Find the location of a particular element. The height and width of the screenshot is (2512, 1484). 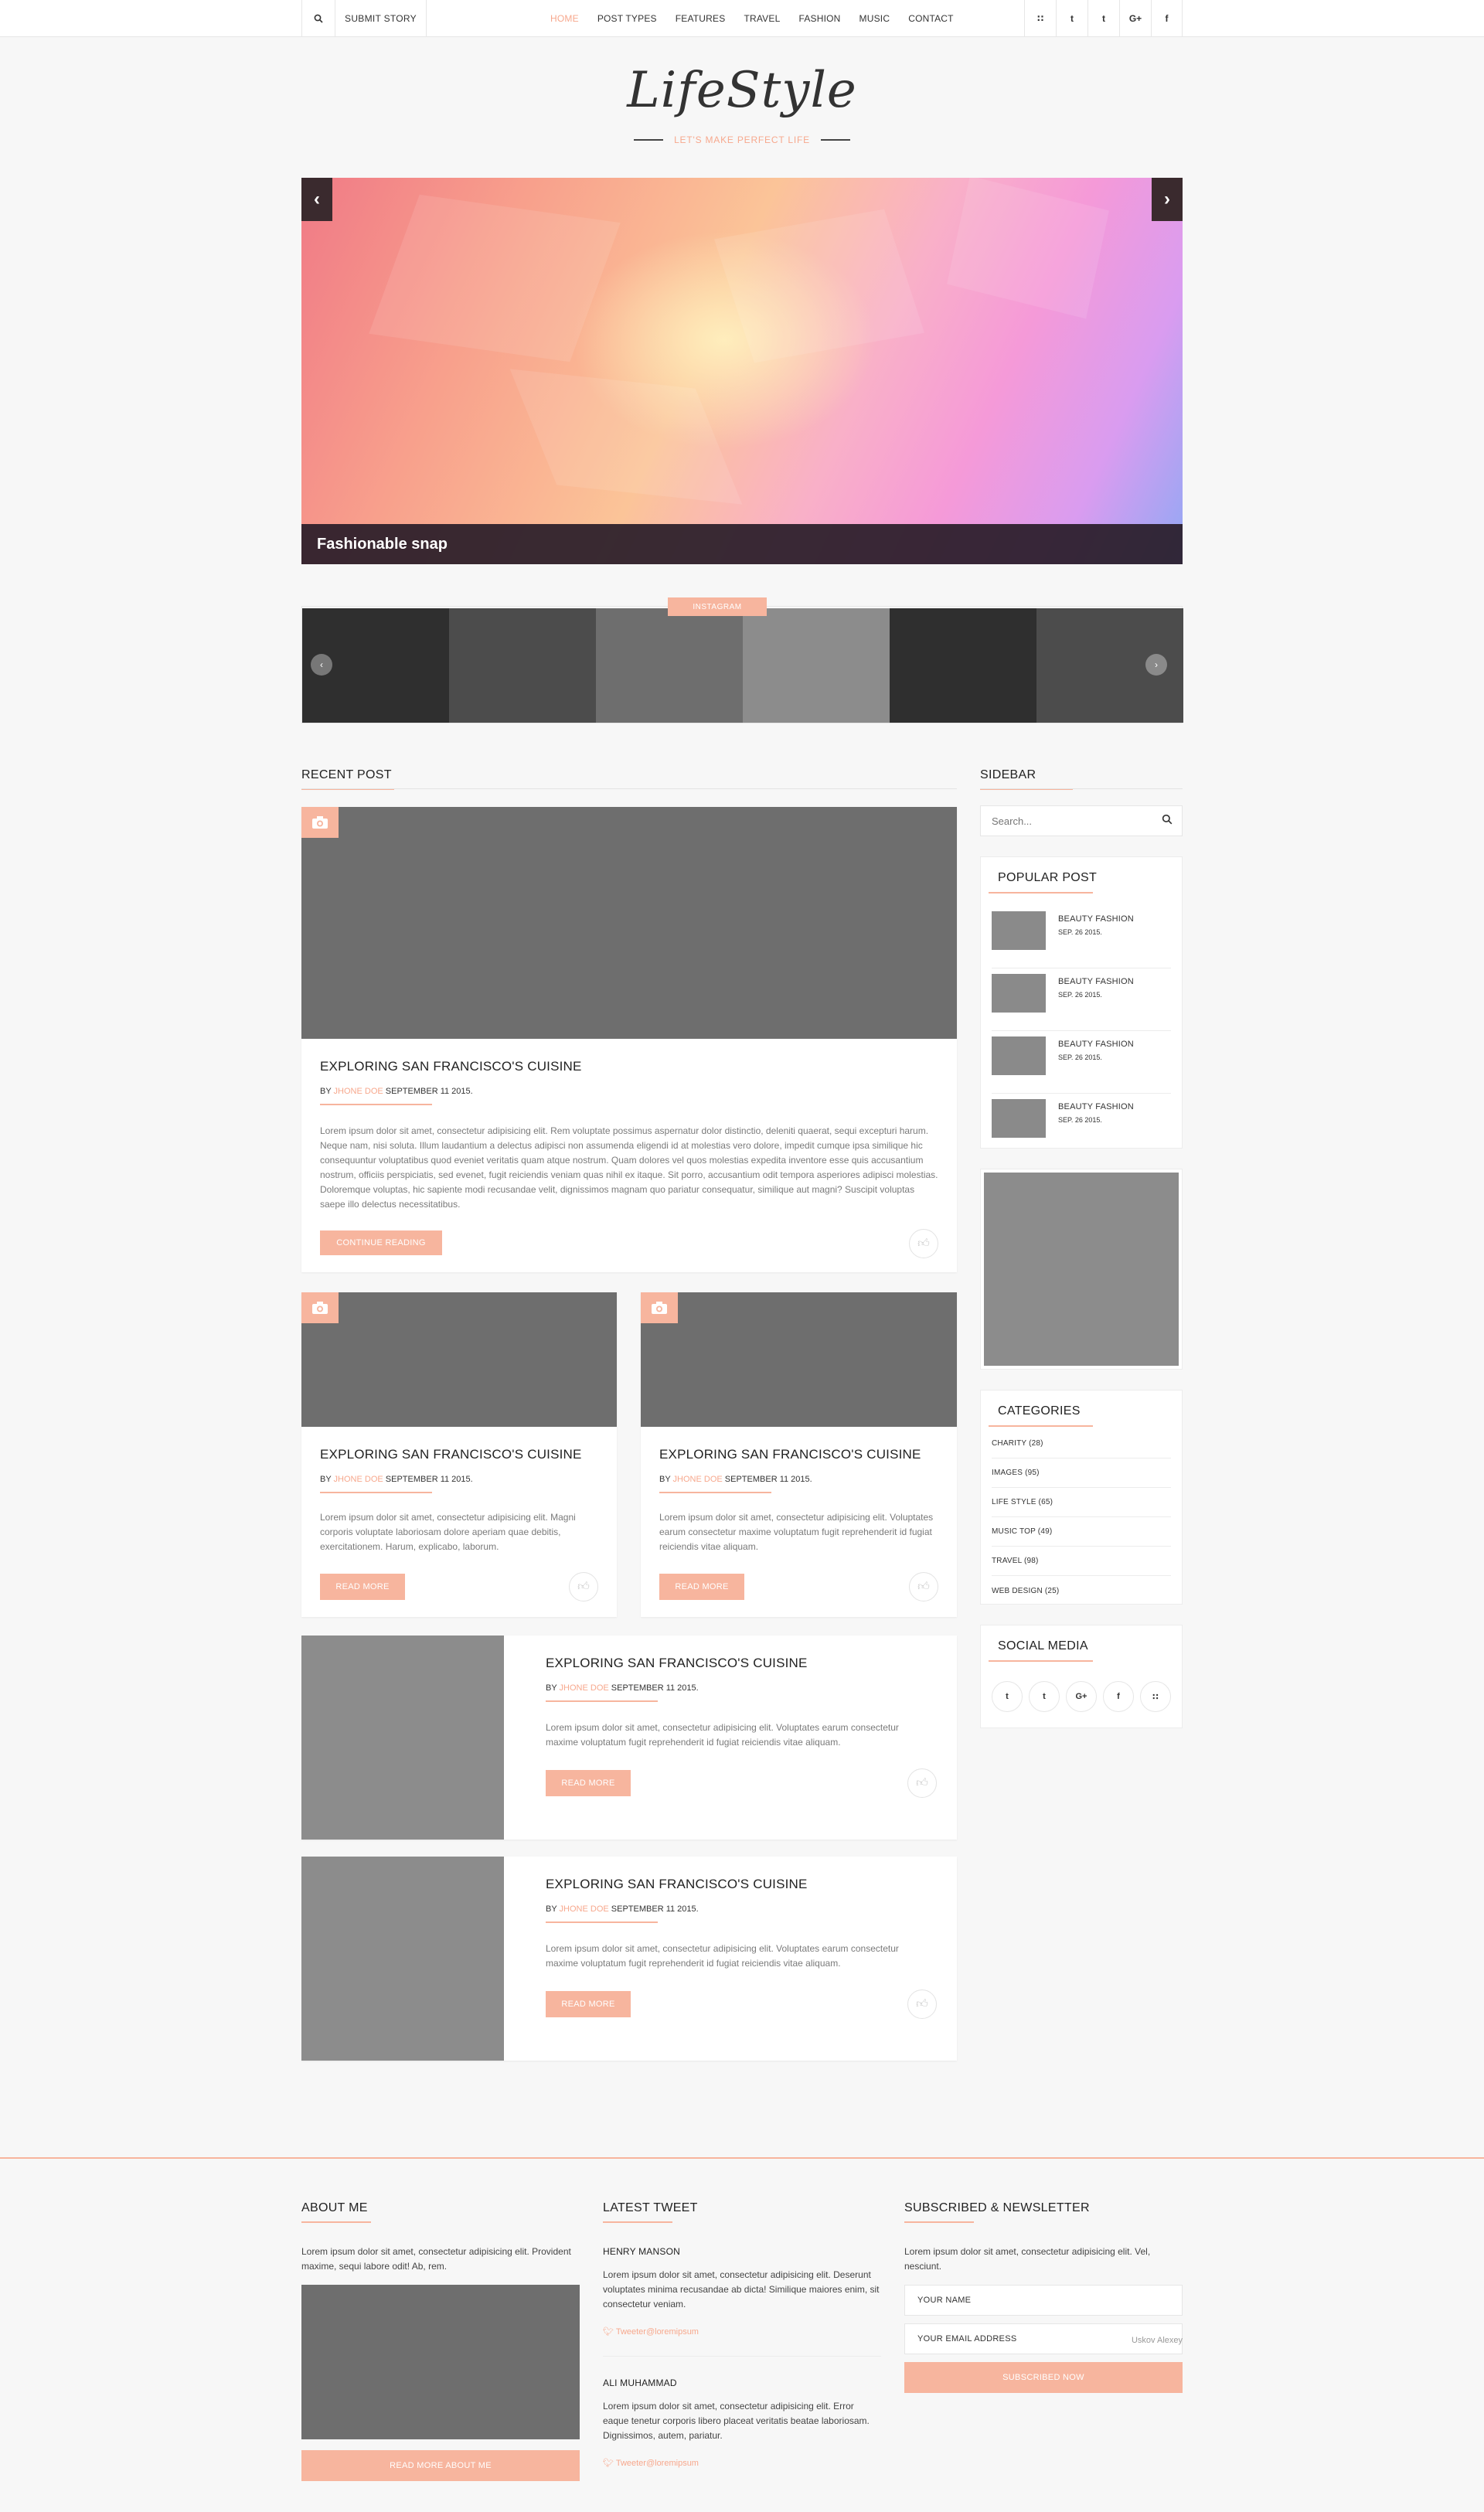

instagram-label: INSTAGRAM is located at coordinates (717, 606).